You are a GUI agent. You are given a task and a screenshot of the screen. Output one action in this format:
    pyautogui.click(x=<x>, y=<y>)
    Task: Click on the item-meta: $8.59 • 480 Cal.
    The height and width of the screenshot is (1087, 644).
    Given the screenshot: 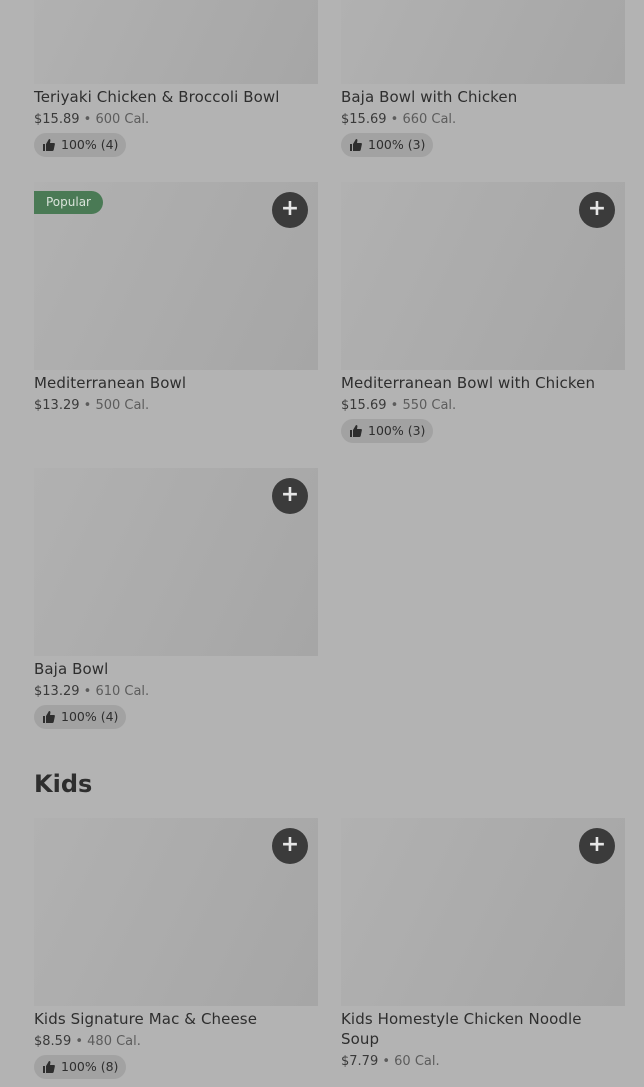 What is the action you would take?
    pyautogui.click(x=87, y=1041)
    